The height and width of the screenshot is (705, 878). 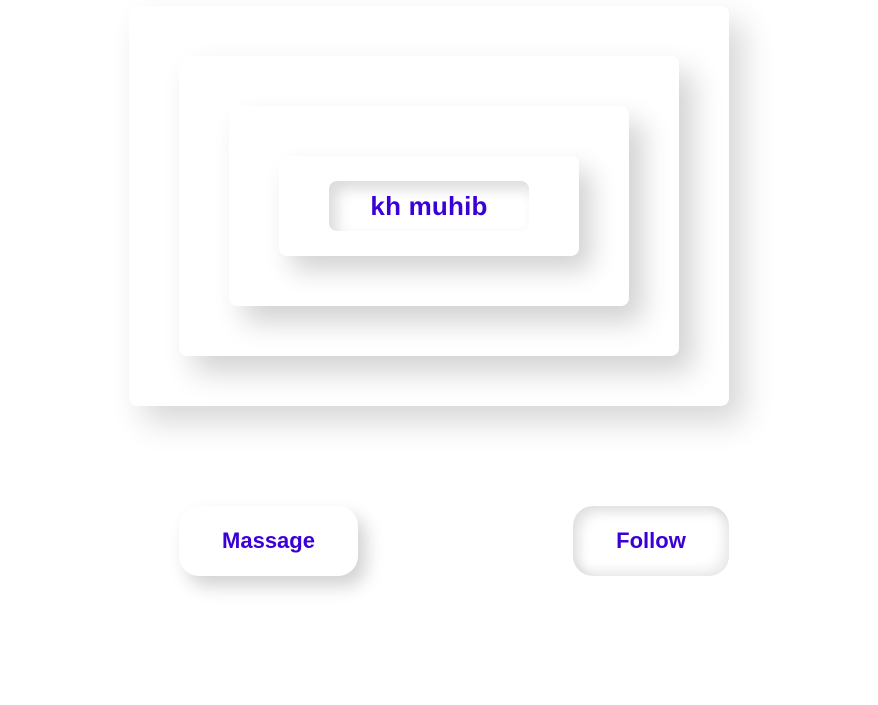 I want to click on profile-name: kh muhib, so click(x=429, y=205).